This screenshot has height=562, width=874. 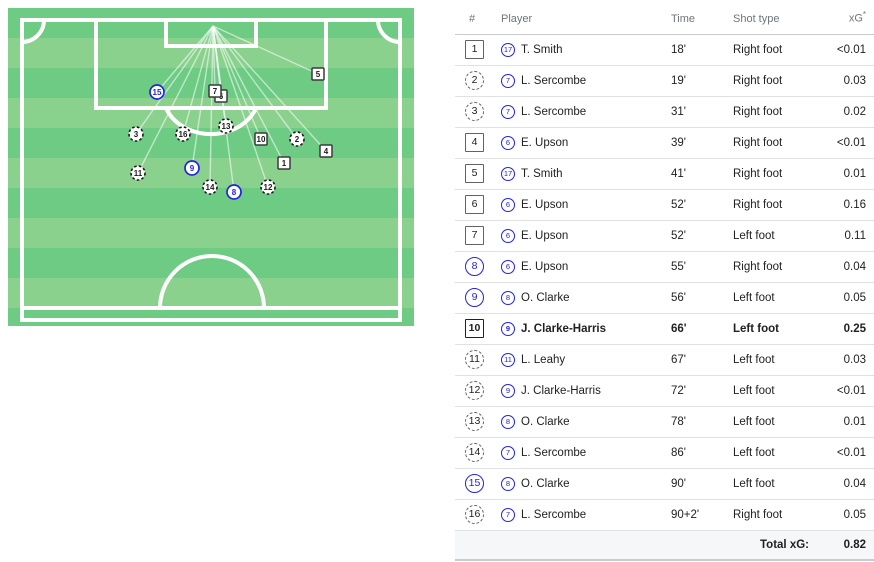 I want to click on row-index-cell: 10, so click(x=478, y=329).